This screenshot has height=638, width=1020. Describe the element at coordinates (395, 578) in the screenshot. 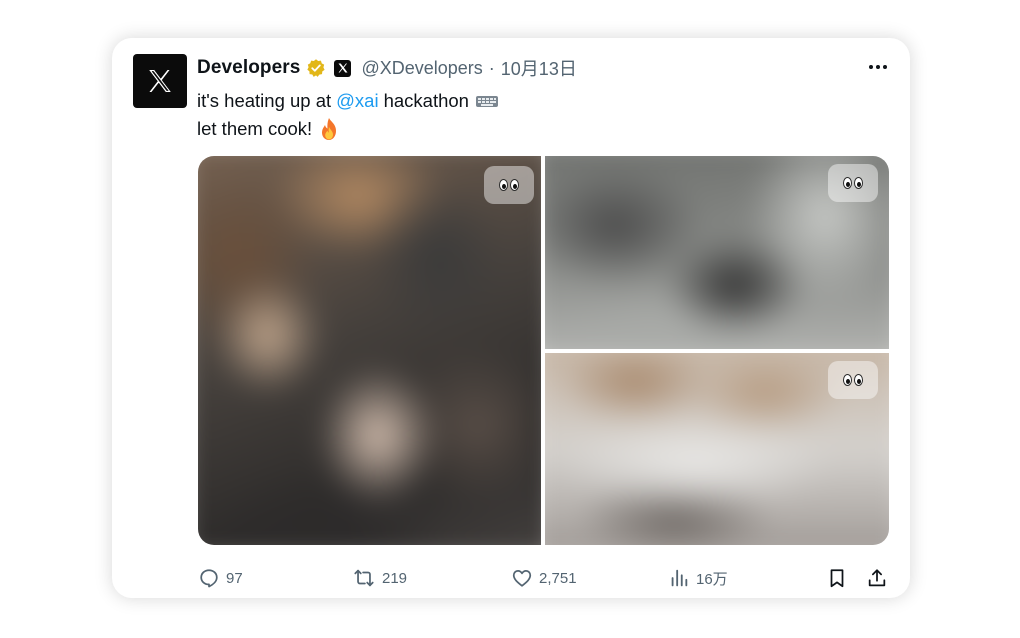

I see `repost-count: 219` at that location.